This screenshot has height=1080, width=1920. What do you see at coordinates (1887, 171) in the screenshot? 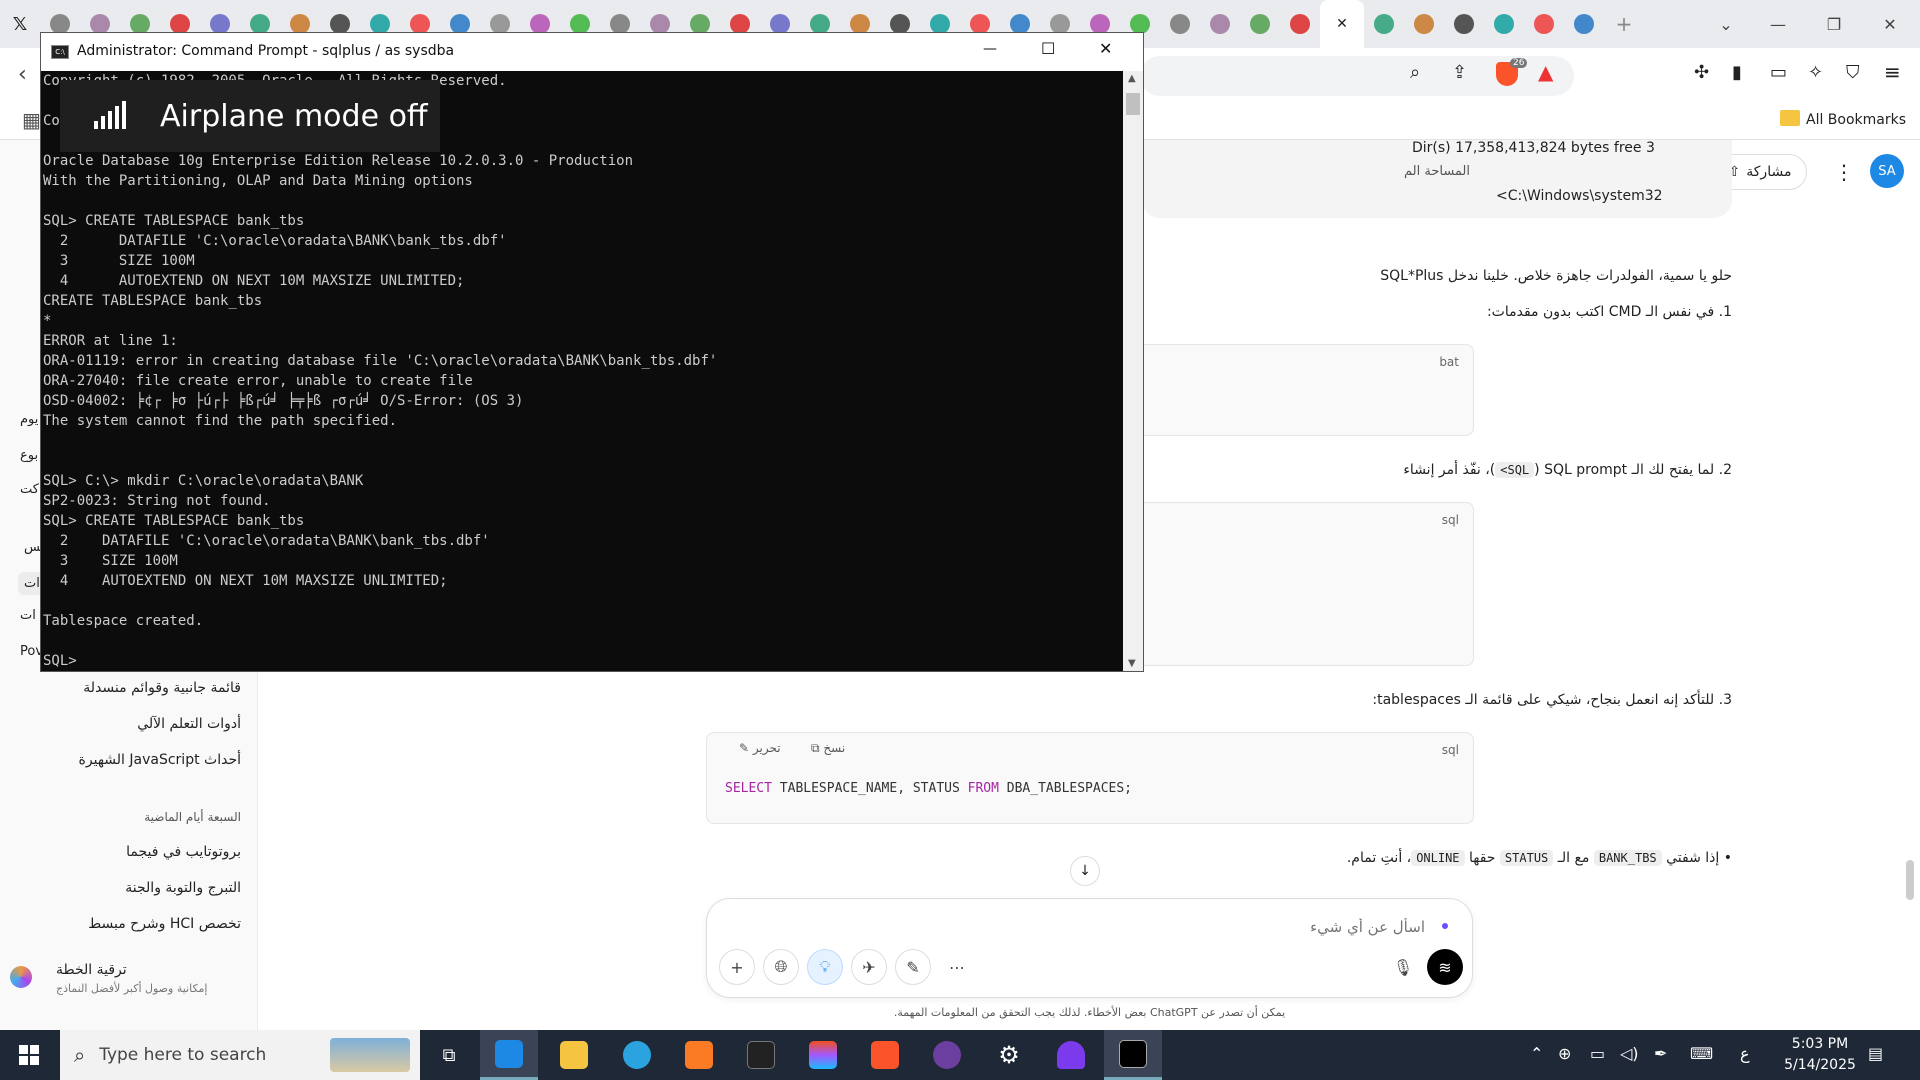
I see `avatar: SA` at bounding box center [1887, 171].